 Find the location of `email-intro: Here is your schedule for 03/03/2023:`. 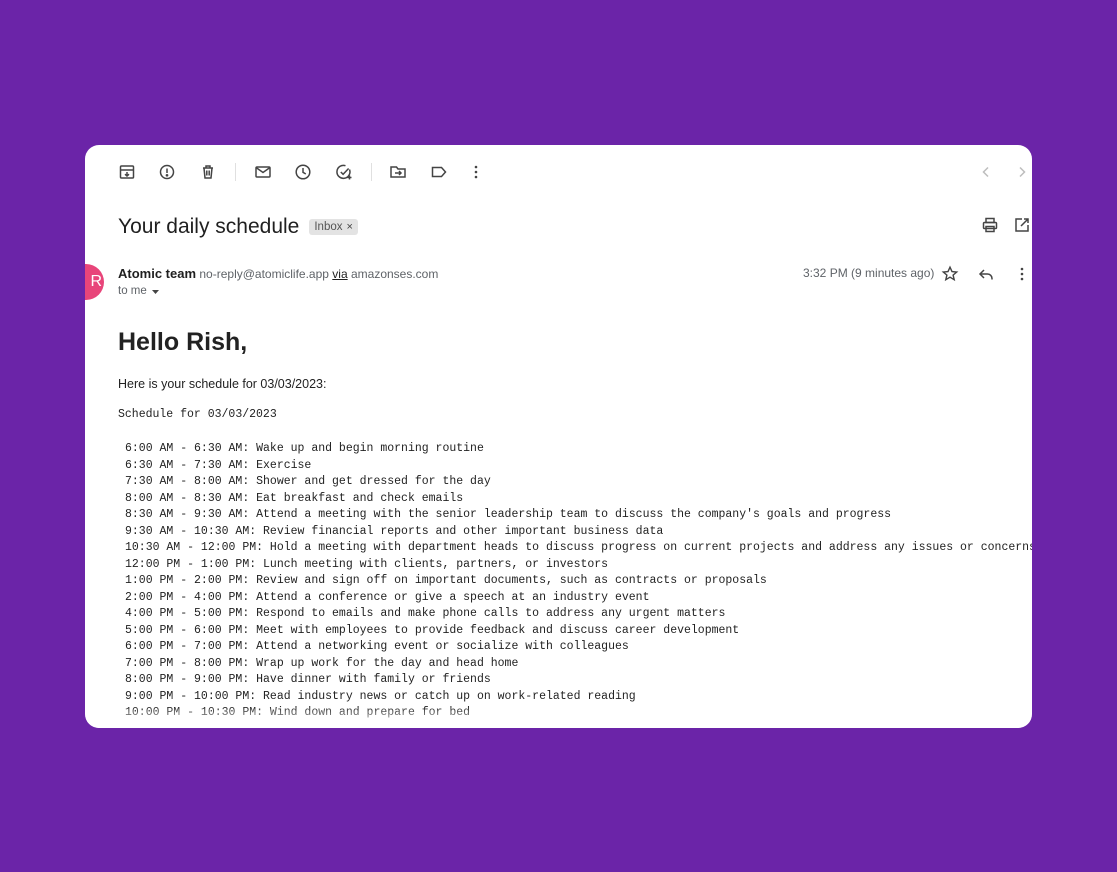

email-intro: Here is your schedule for 03/03/2023: is located at coordinates (222, 384).